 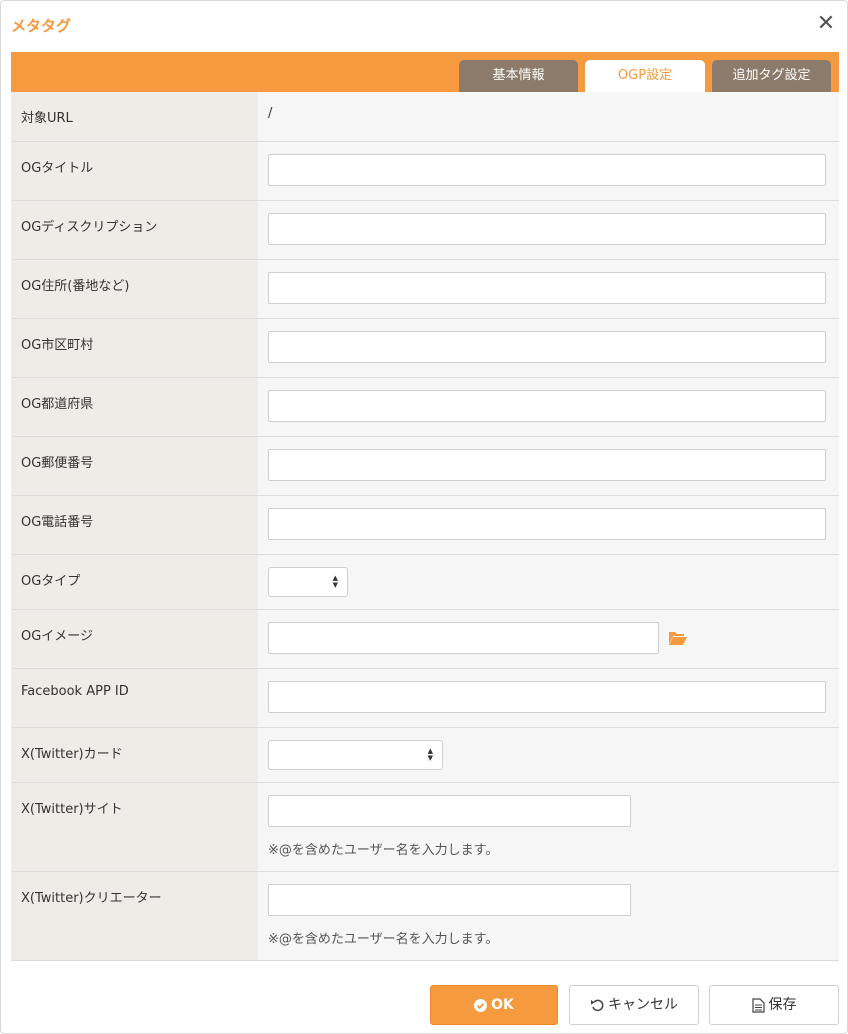 I want to click on document-icon, so click(x=758, y=1005).